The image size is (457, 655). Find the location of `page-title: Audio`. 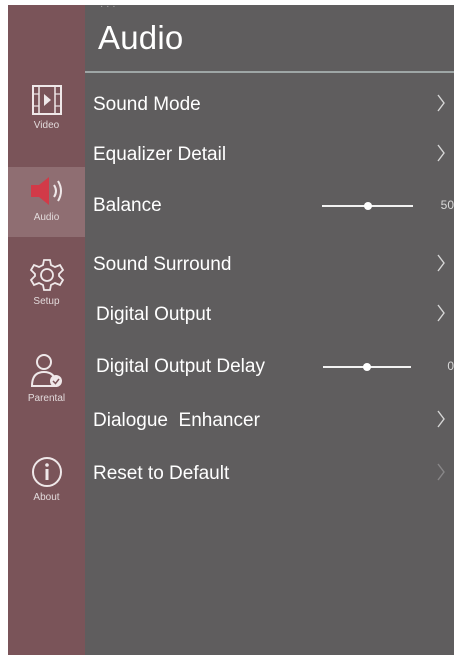

page-title: Audio is located at coordinates (141, 37).